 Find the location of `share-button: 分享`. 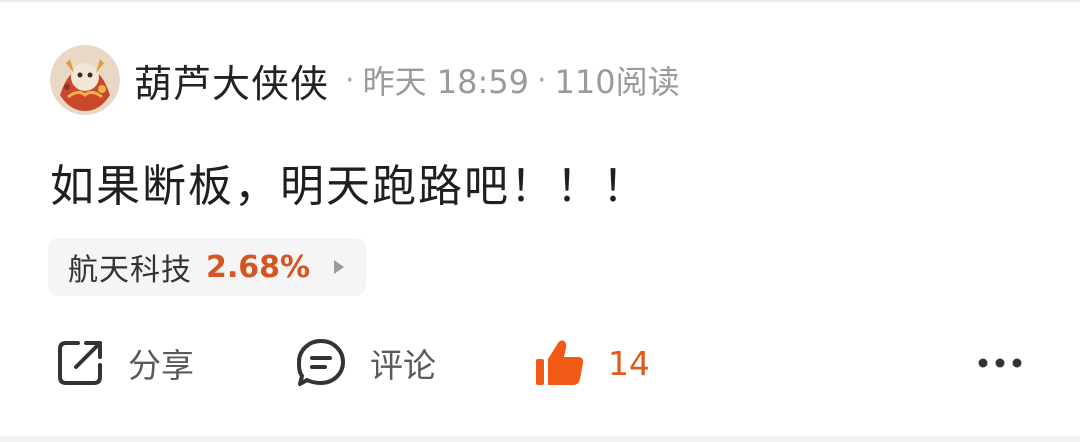

share-button: 分享 is located at coordinates (124, 363).